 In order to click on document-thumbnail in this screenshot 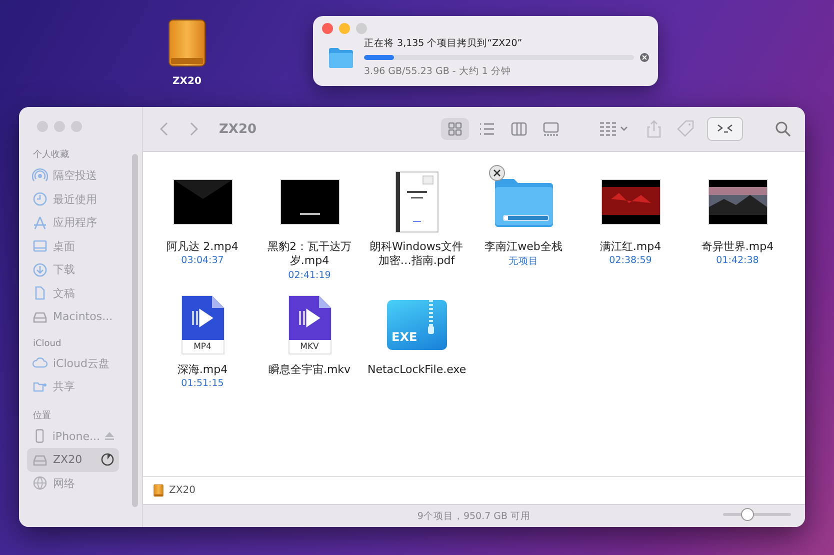, I will do `click(416, 202)`.